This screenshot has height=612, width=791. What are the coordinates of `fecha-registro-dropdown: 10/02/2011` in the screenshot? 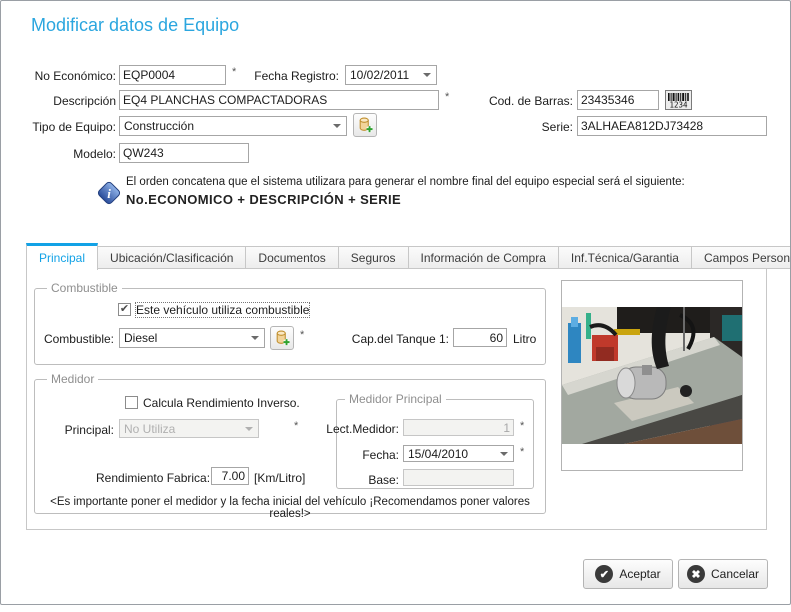 It's located at (391, 75).